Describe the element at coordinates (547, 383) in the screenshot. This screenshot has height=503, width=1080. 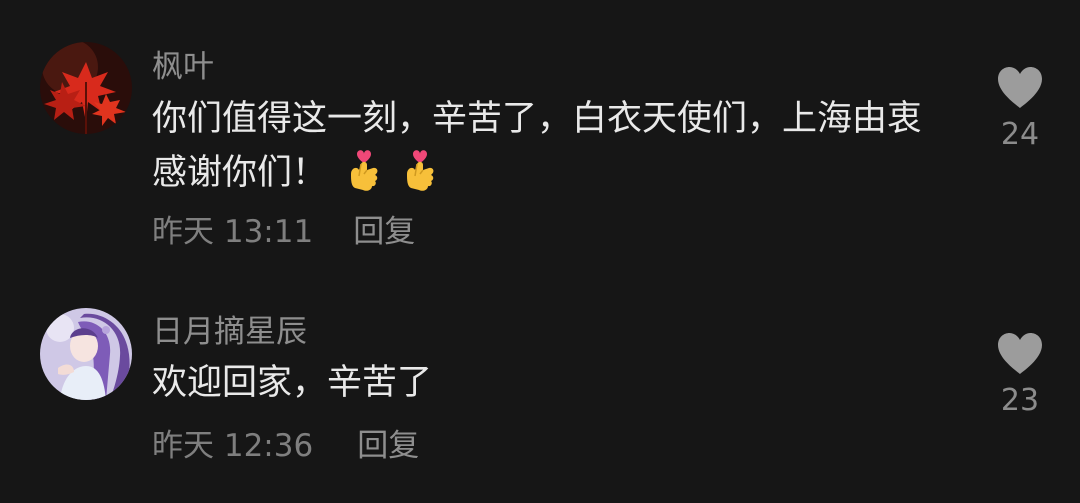
I see `comment-text: 欢迎回家，辛苦了` at that location.